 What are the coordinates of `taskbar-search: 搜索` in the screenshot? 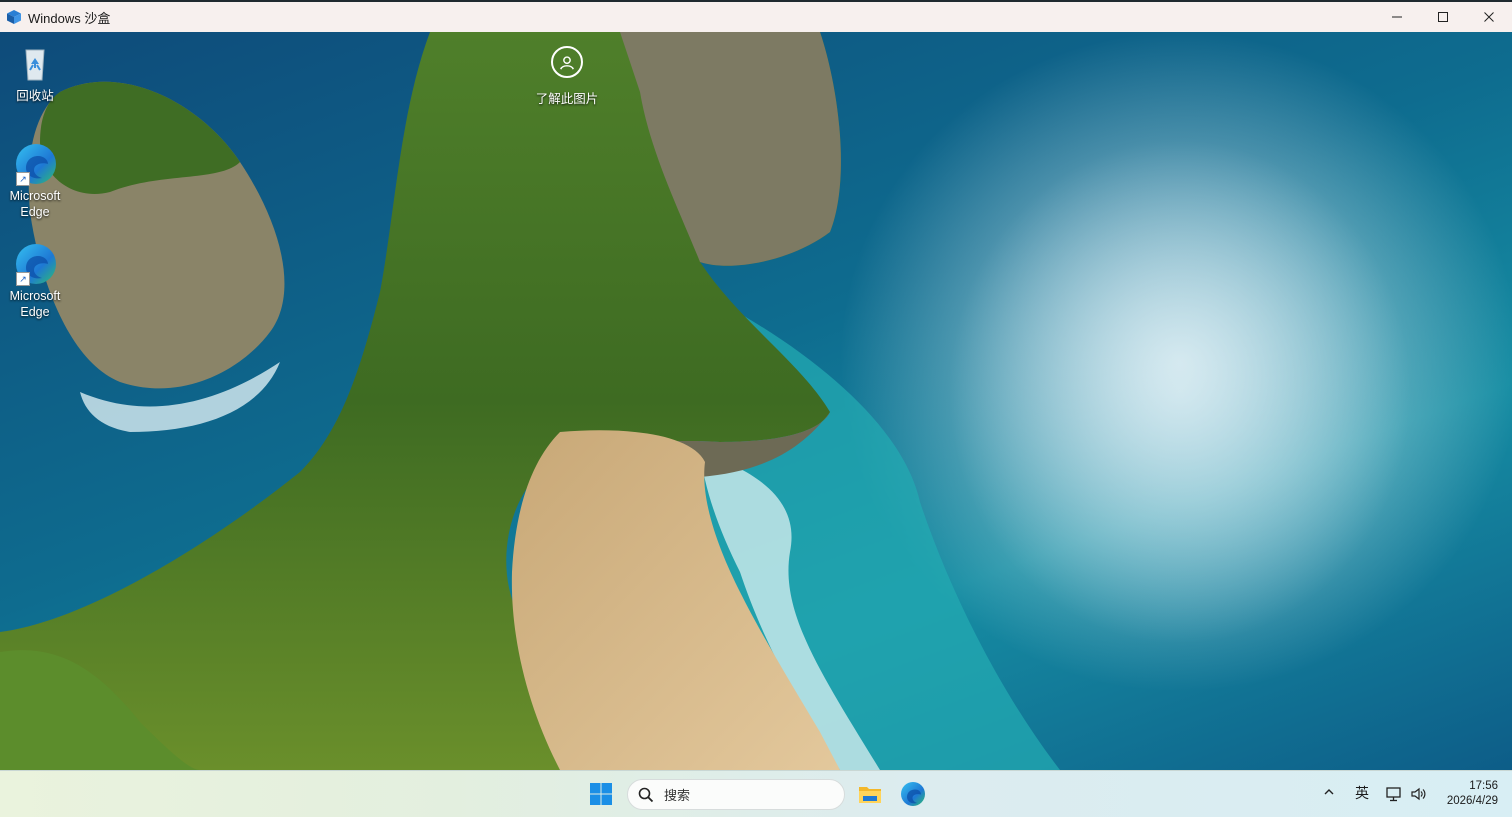 It's located at (736, 794).